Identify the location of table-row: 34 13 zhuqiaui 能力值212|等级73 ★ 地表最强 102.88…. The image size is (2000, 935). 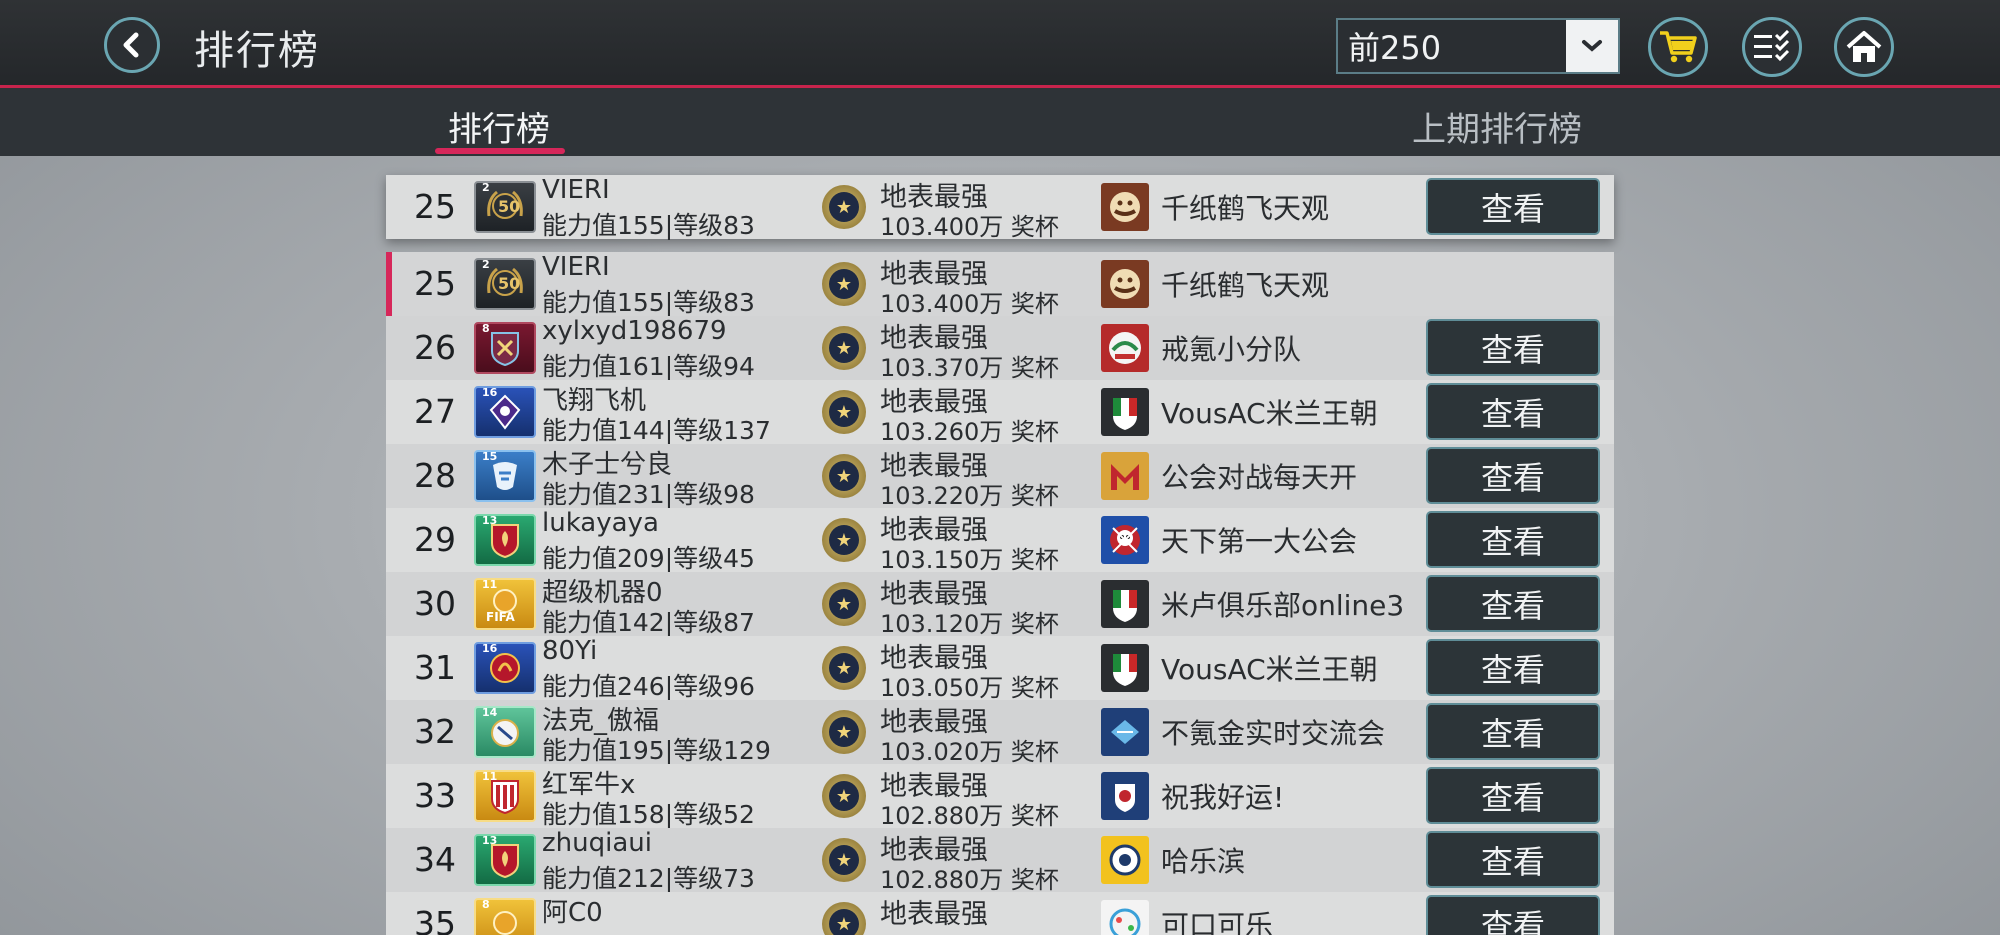
(1000, 861).